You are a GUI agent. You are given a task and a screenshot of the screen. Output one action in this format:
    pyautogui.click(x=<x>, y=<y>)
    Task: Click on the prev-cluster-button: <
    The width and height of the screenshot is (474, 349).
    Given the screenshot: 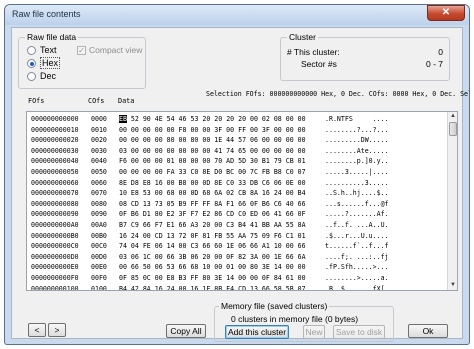 What is the action you would take?
    pyautogui.click(x=37, y=330)
    